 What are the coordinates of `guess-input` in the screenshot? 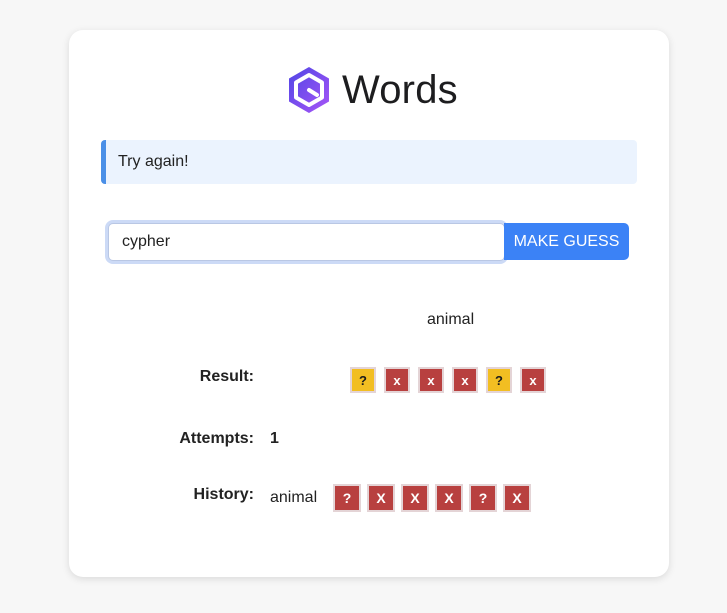 It's located at (306, 242).